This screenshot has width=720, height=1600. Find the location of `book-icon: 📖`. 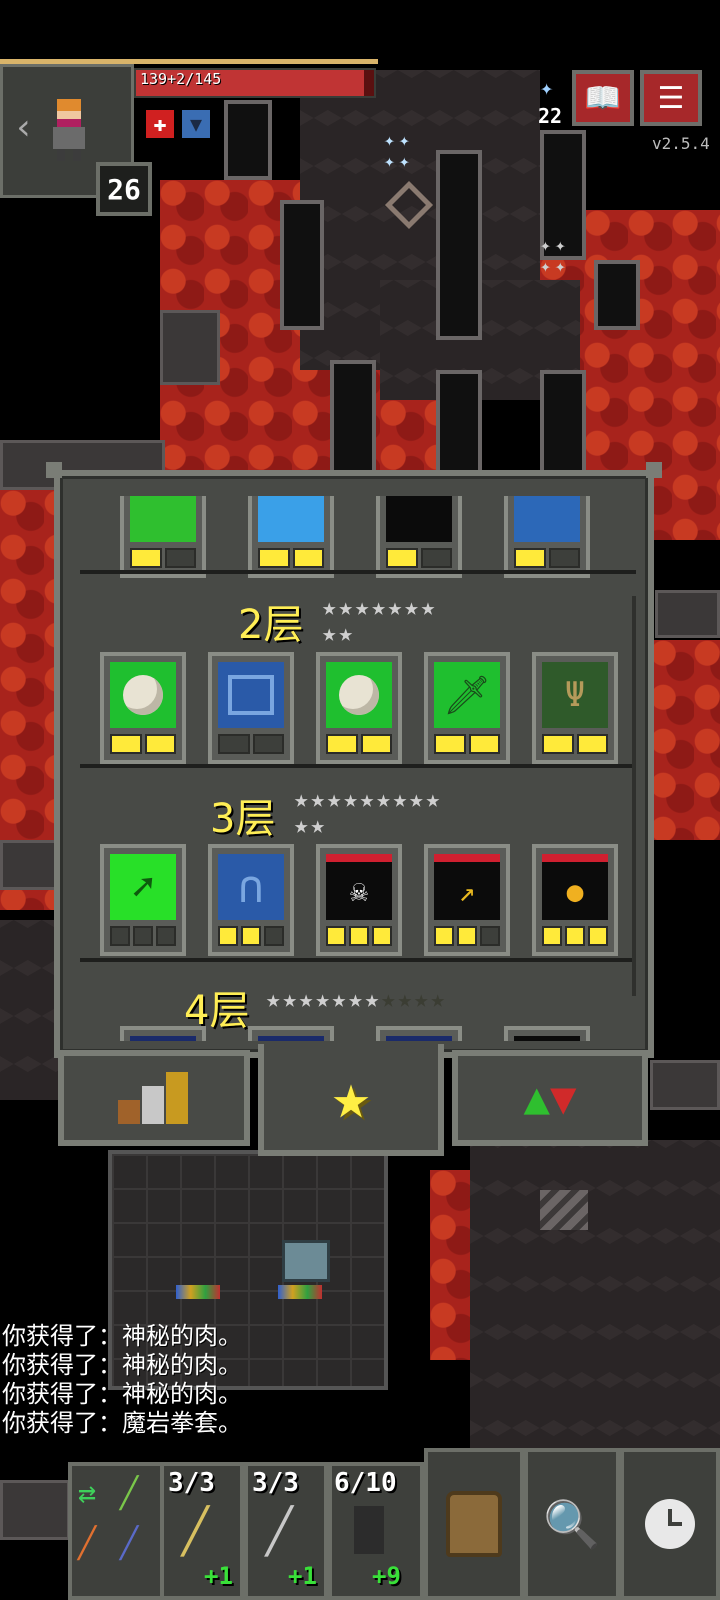

book-icon: 📖 is located at coordinates (603, 98).